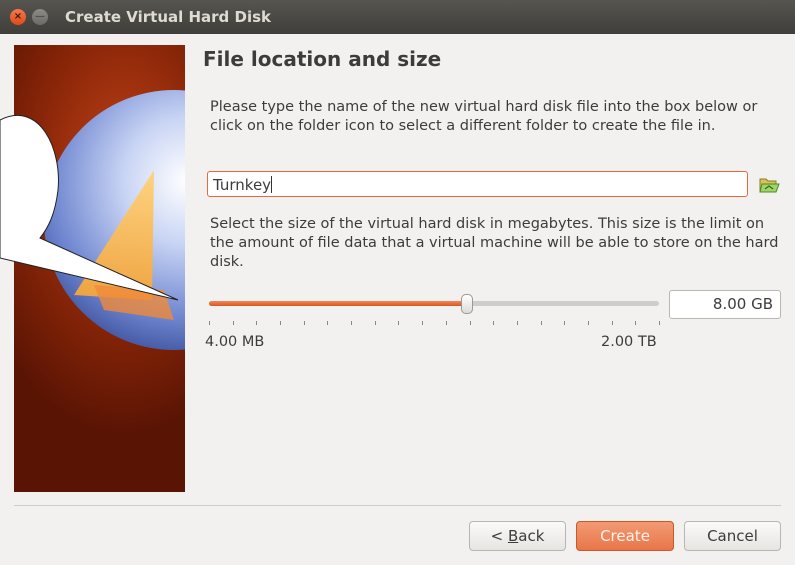 The width and height of the screenshot is (795, 565). I want to click on file-name-input: Turnkey, so click(477, 184).